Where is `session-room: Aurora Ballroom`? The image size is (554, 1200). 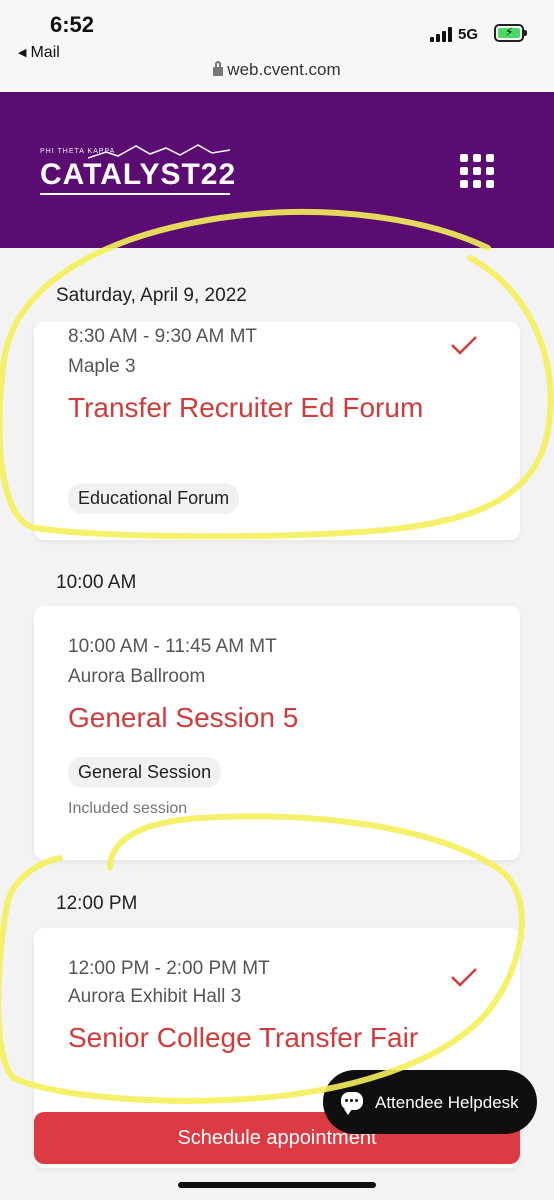 session-room: Aurora Ballroom is located at coordinates (137, 676).